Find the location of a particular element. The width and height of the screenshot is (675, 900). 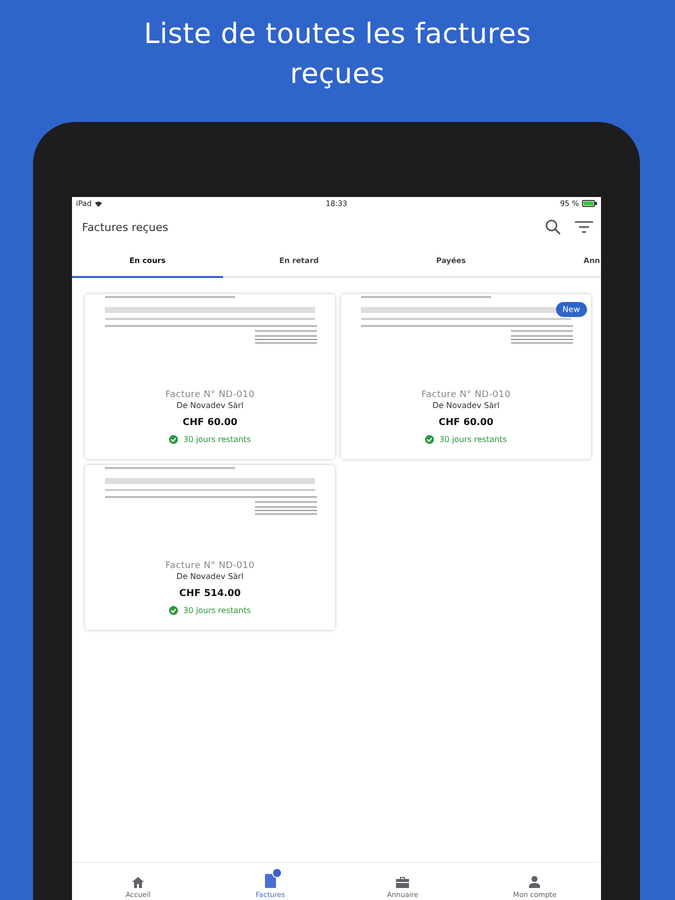

person-icon is located at coordinates (534, 882).